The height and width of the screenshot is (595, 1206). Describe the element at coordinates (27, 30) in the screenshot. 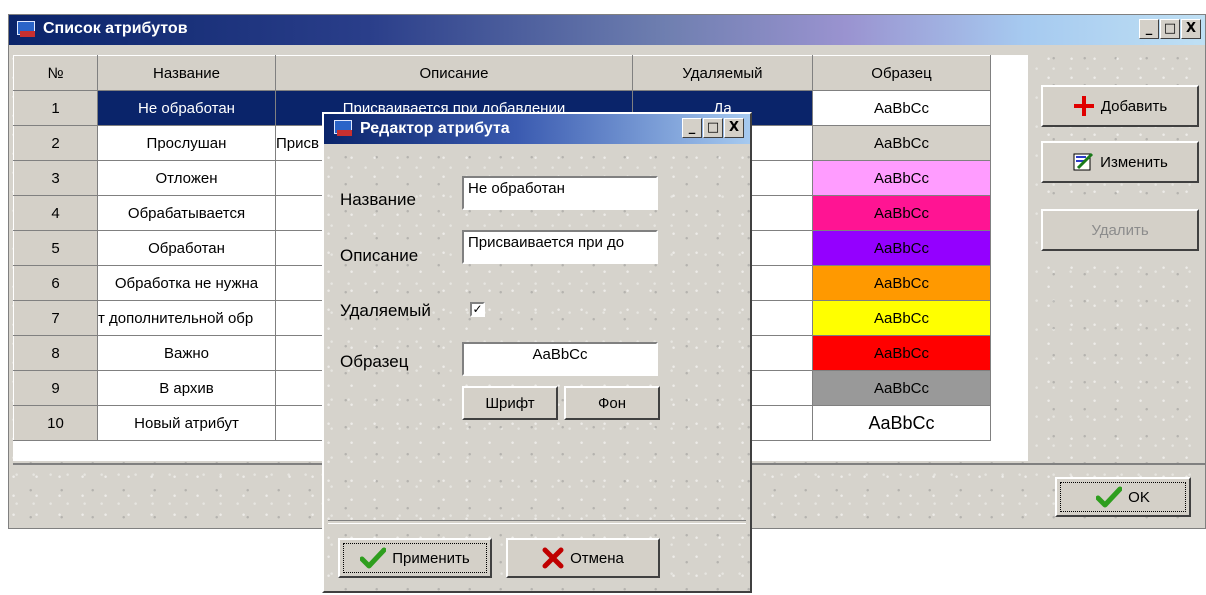

I see `app-icon` at that location.